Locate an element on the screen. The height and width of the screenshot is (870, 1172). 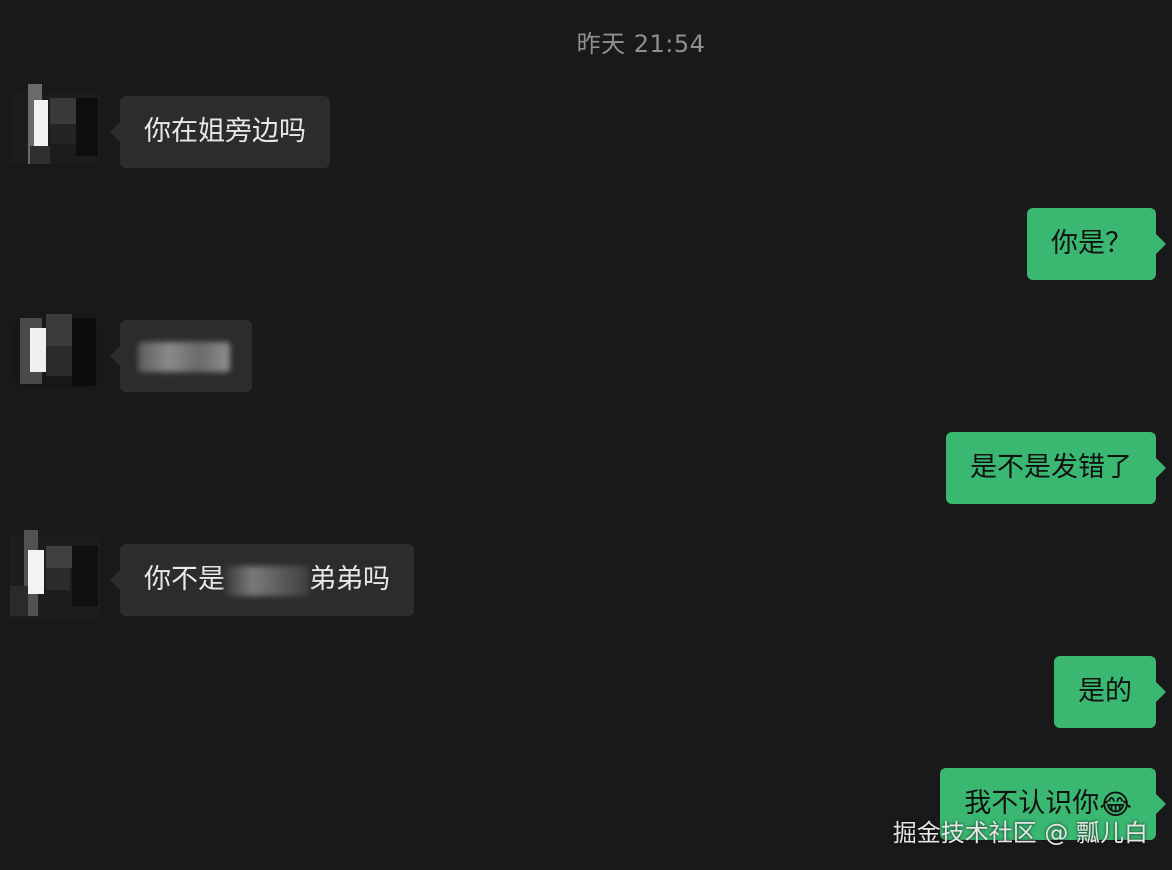
incoming-message is located at coordinates (181, 356).